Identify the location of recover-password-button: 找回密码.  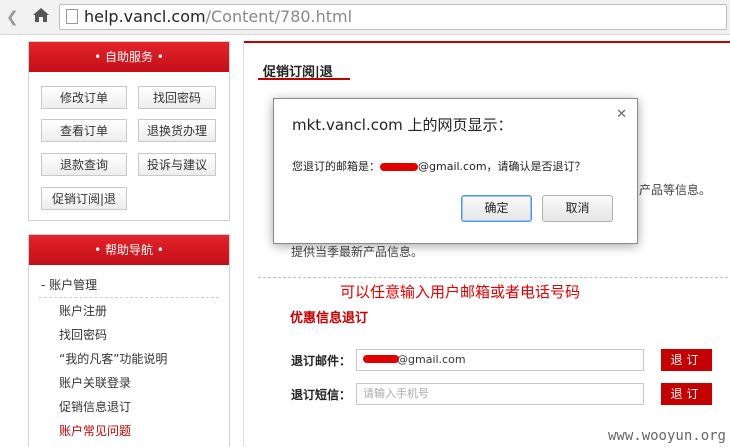
(177, 97).